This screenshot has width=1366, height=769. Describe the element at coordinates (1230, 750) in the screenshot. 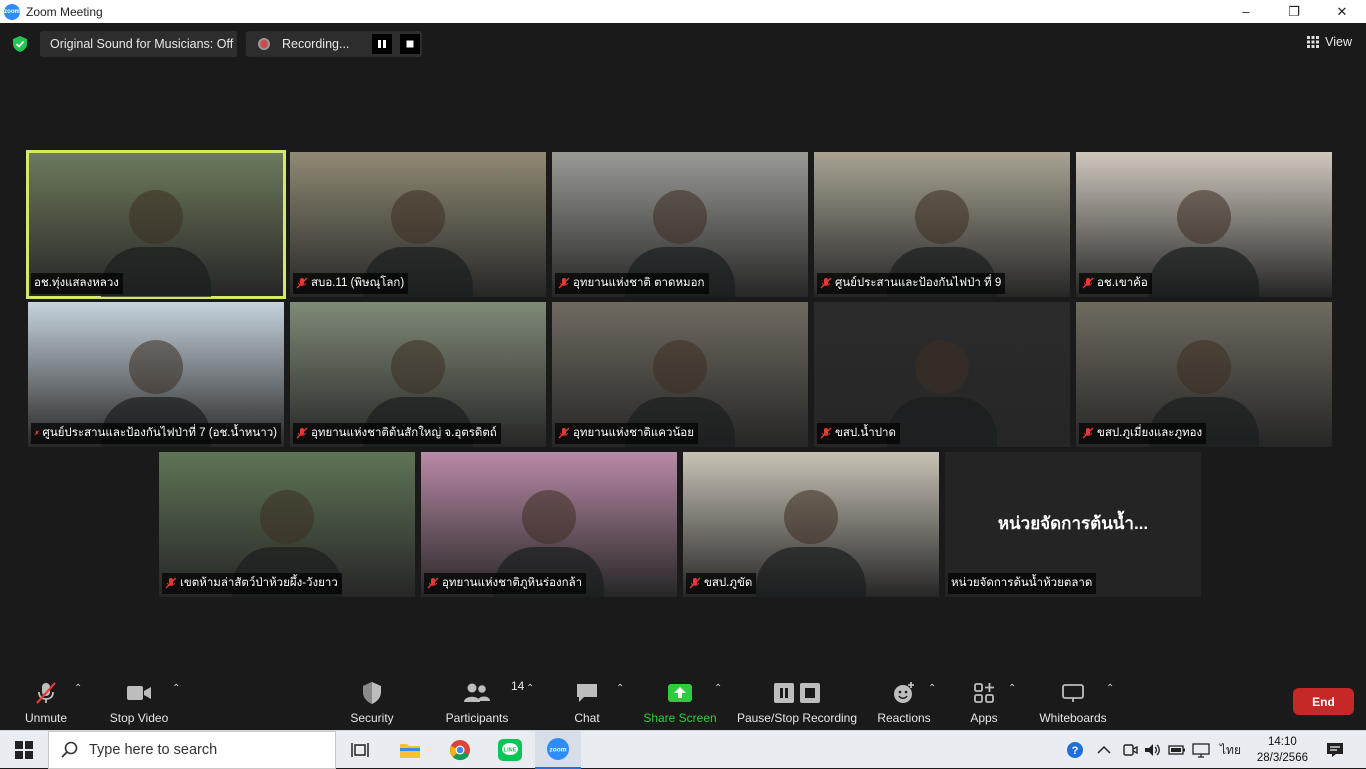

I see `input-language-indicator: ไทย` at that location.